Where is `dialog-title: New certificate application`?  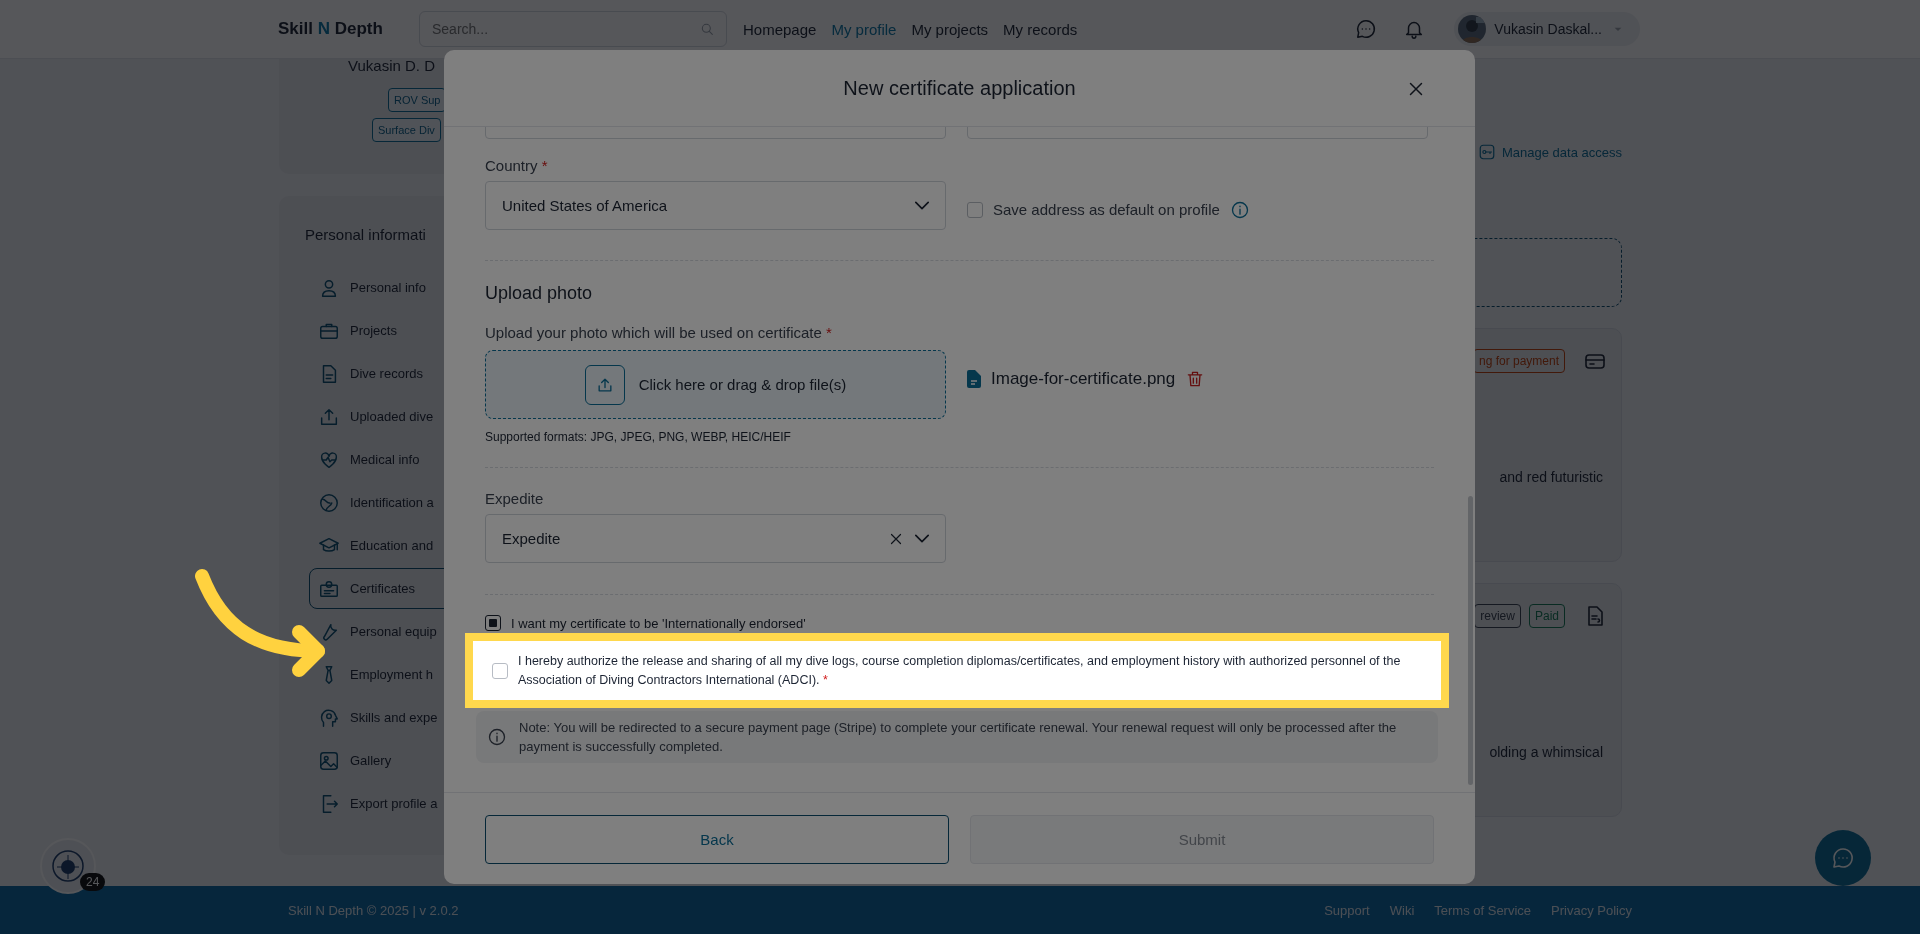 dialog-title: New certificate application is located at coordinates (959, 88).